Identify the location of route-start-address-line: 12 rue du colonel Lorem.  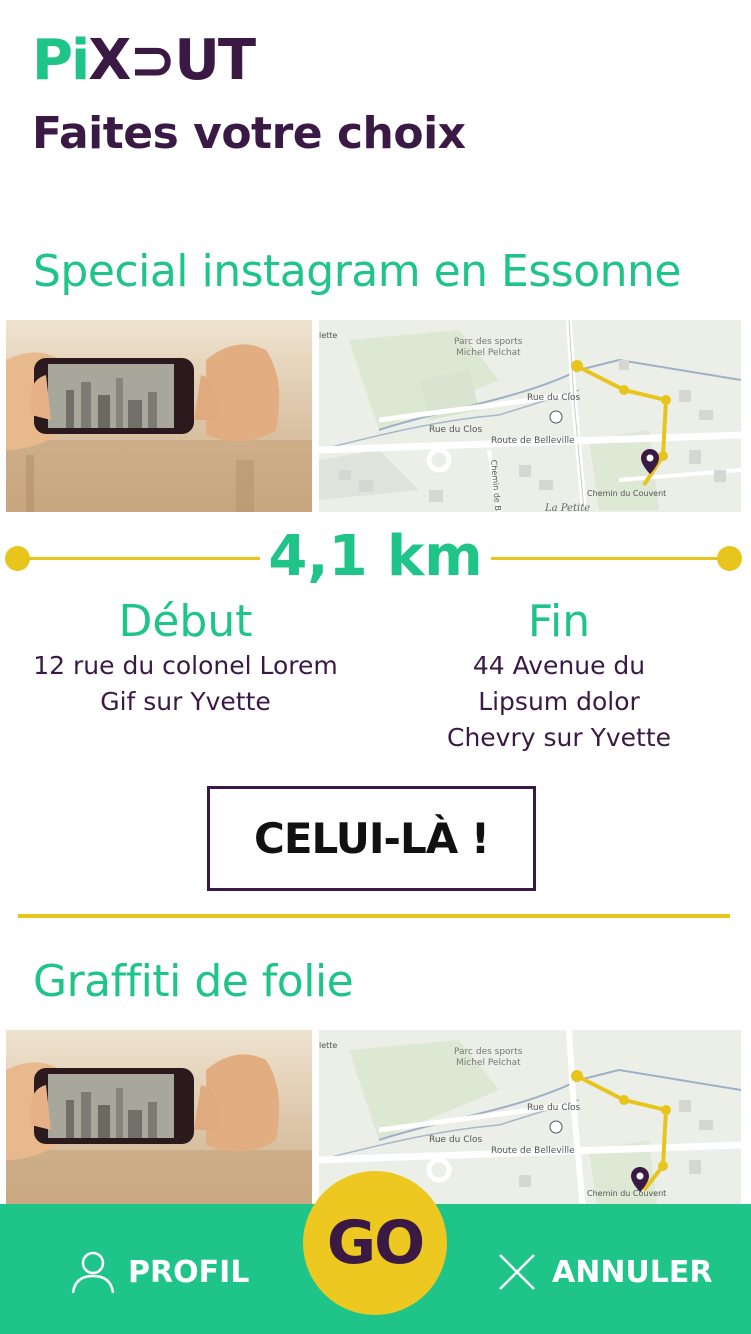
(185, 665).